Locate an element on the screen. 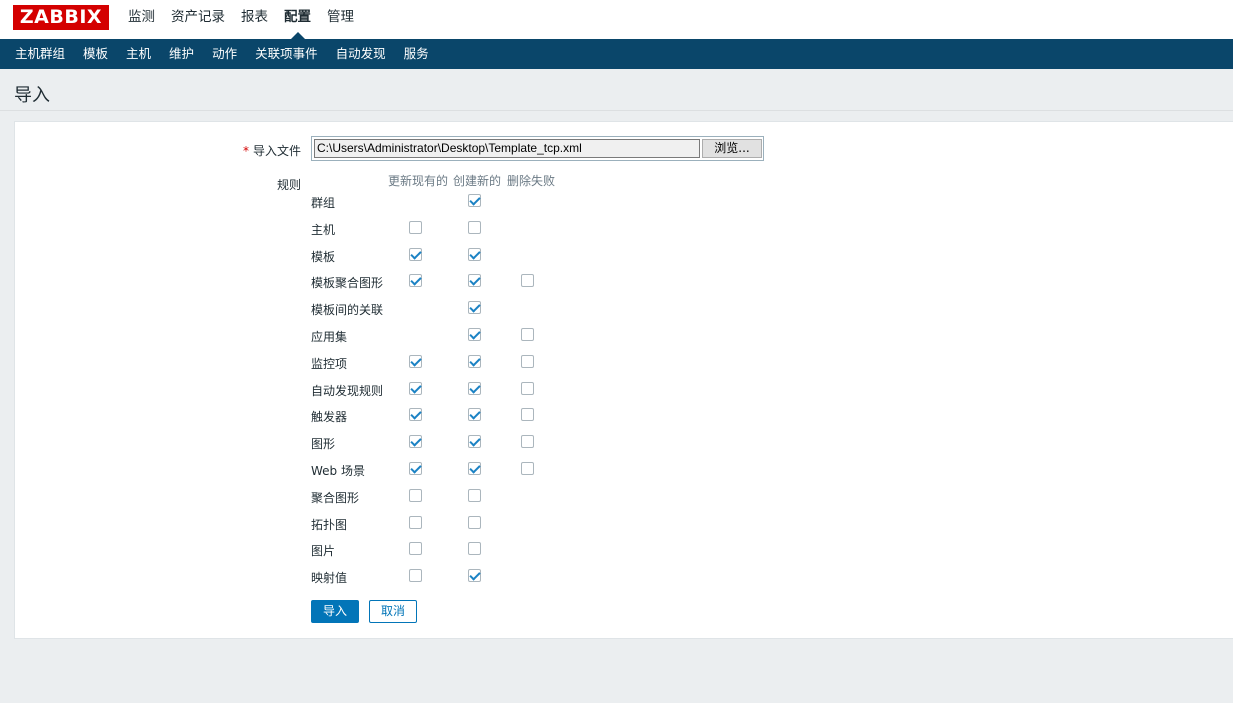 The width and height of the screenshot is (1233, 703). sub-nav-maintenance: 维护 is located at coordinates (181, 54).